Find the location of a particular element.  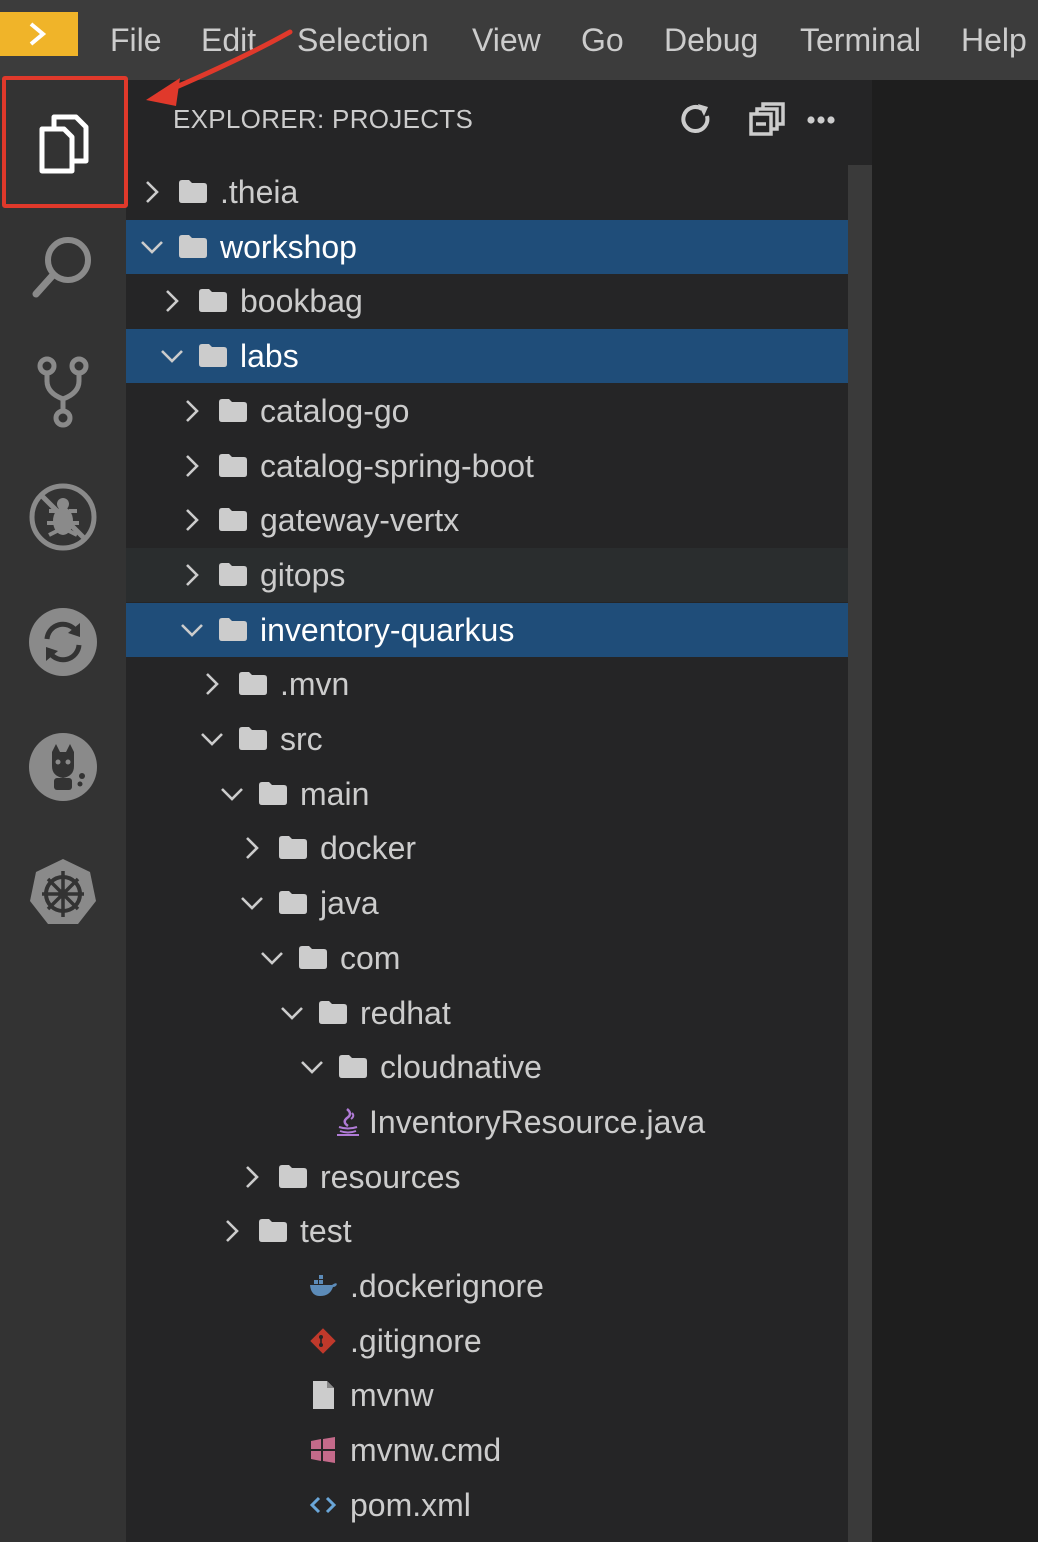

tree-item-label: mvnw.cmd is located at coordinates (426, 1450).